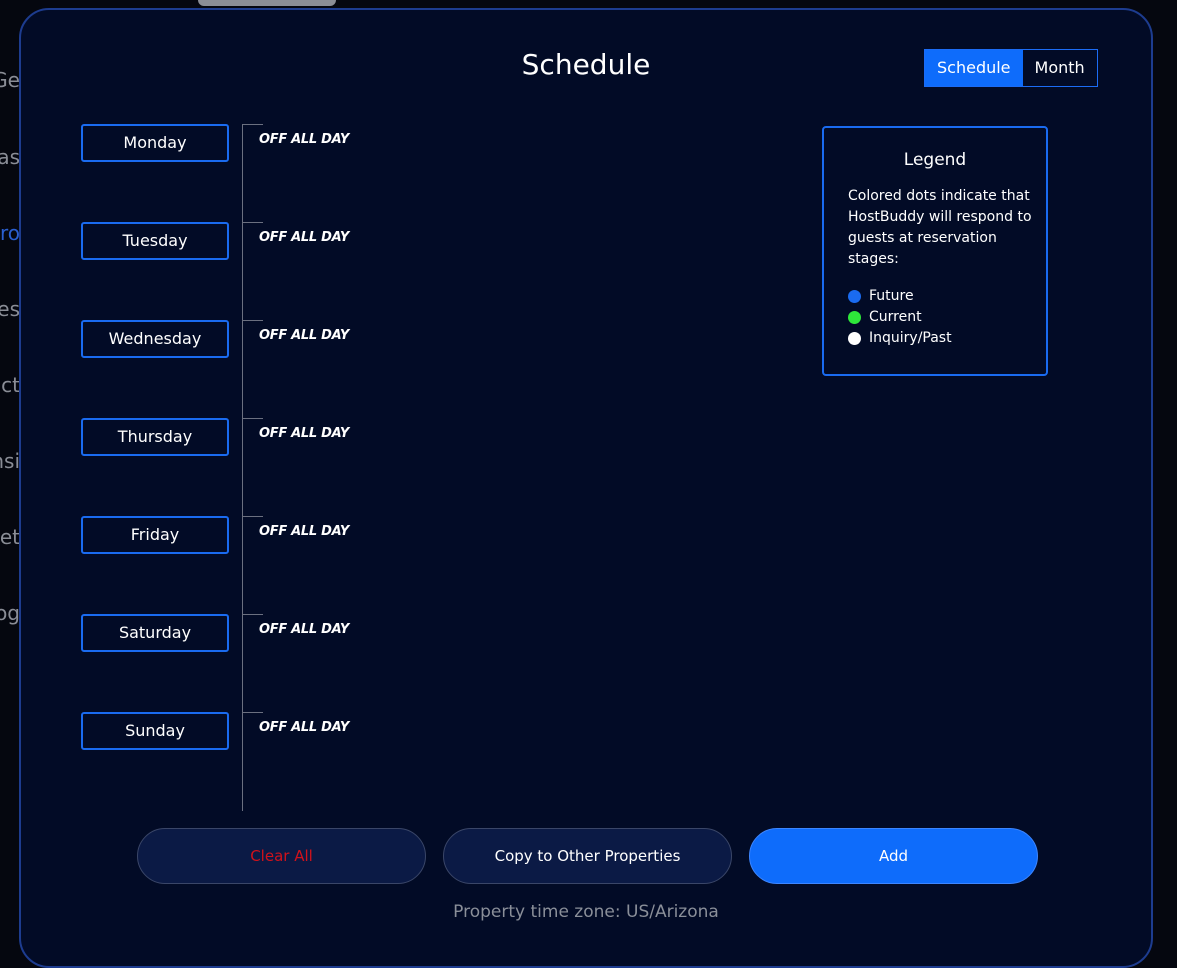  What do you see at coordinates (891, 296) in the screenshot?
I see `legend-label: Future` at bounding box center [891, 296].